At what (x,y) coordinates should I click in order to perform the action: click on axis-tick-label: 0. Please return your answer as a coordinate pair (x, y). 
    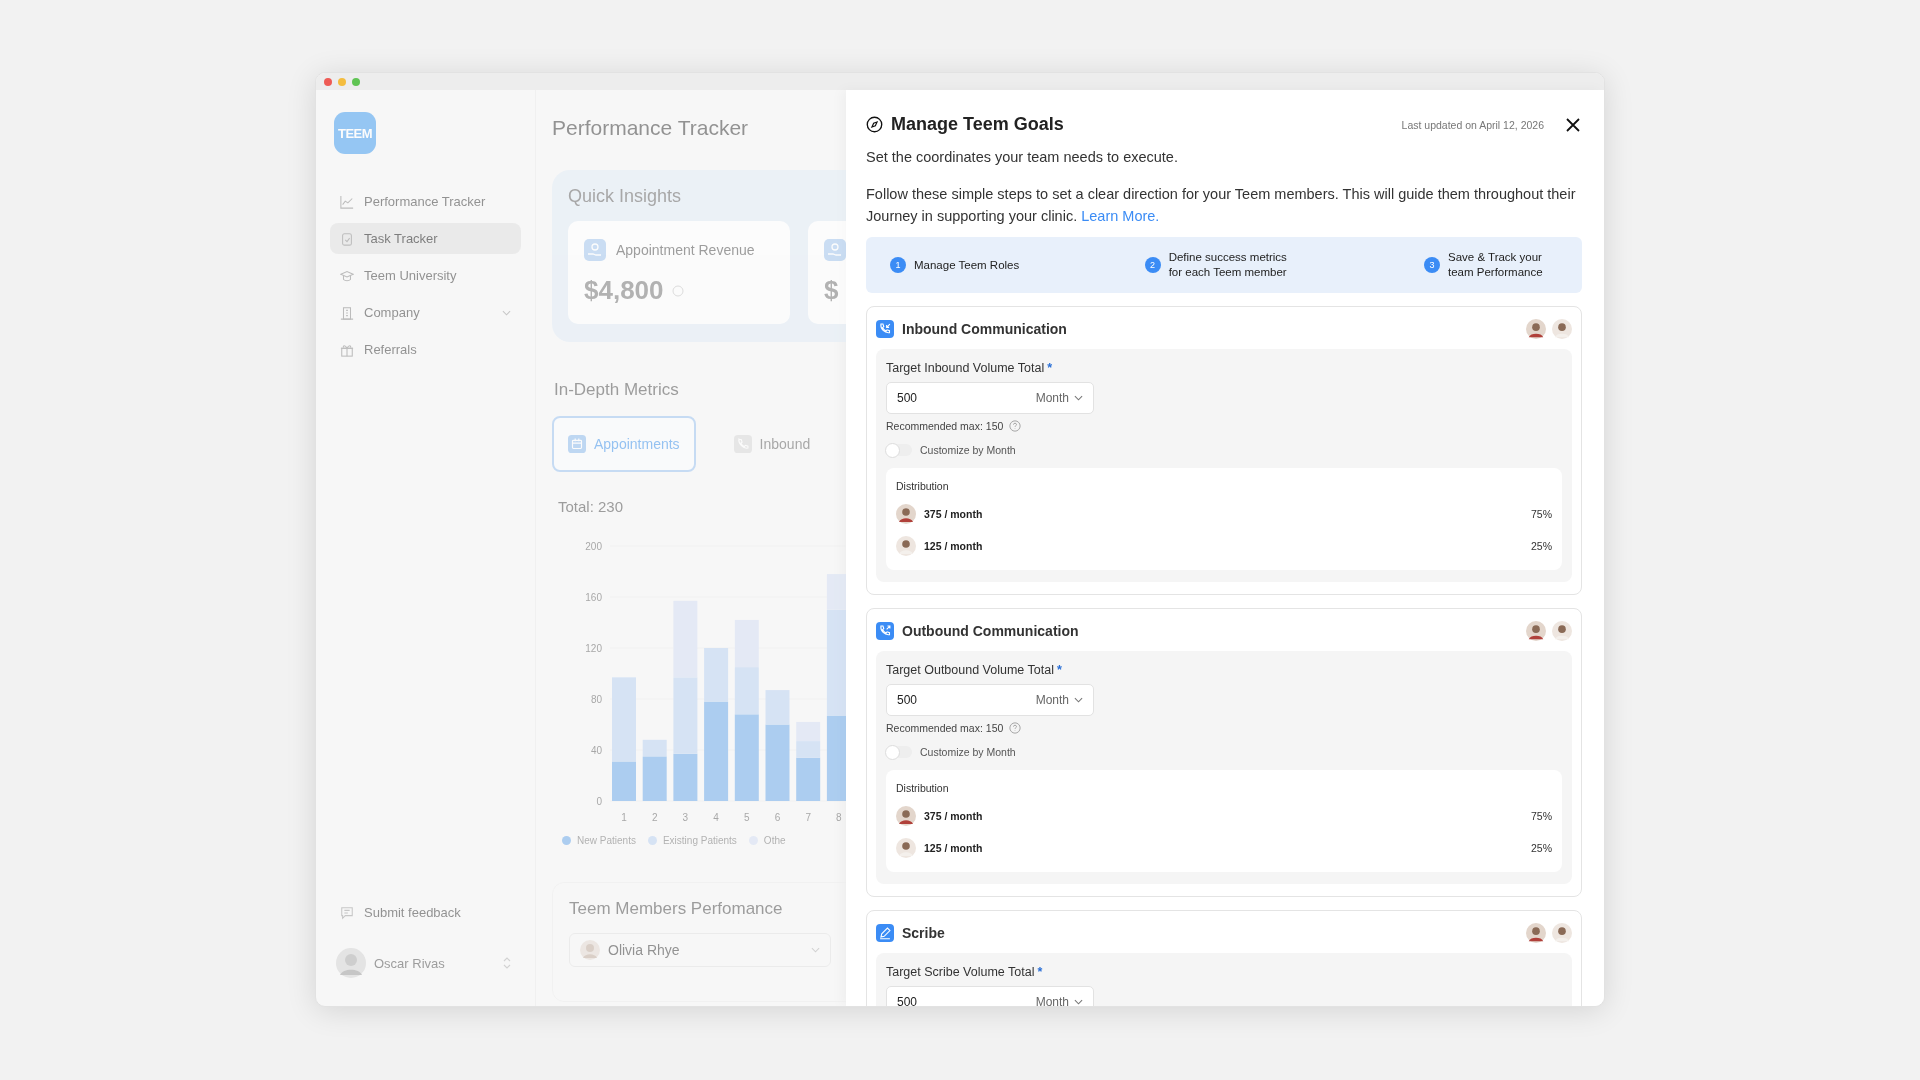
    Looking at the image, I should click on (599, 801).